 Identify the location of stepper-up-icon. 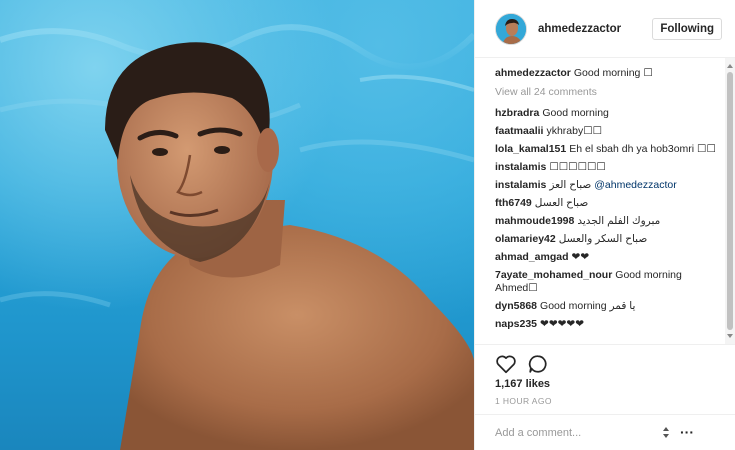
(666, 429).